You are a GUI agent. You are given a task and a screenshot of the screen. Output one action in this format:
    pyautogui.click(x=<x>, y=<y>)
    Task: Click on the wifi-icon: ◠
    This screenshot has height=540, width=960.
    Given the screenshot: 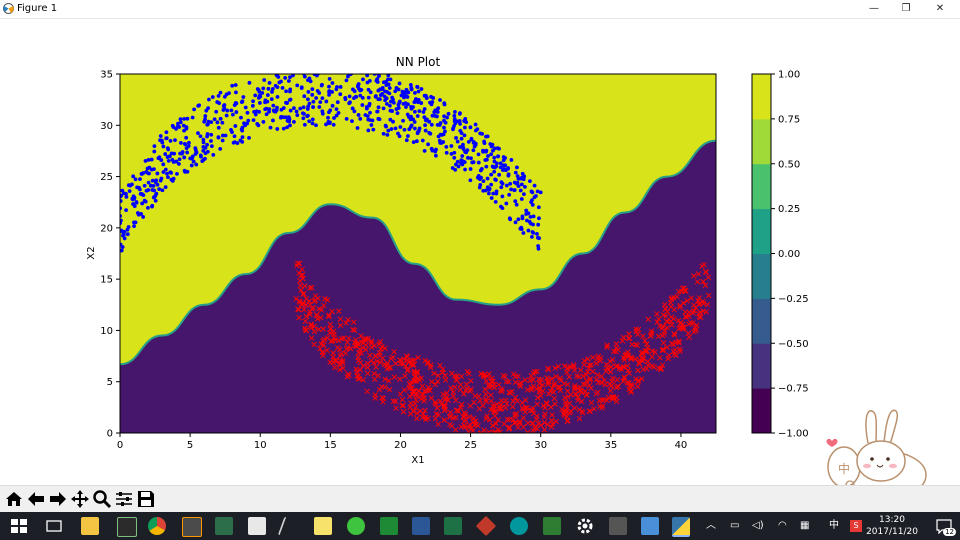 What is the action you would take?
    pyautogui.click(x=782, y=526)
    